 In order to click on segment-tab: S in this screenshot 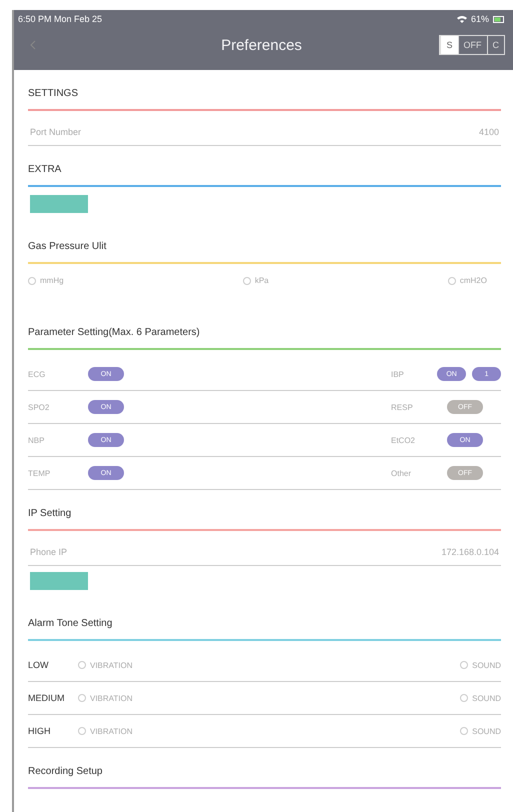, I will do `click(449, 45)`.